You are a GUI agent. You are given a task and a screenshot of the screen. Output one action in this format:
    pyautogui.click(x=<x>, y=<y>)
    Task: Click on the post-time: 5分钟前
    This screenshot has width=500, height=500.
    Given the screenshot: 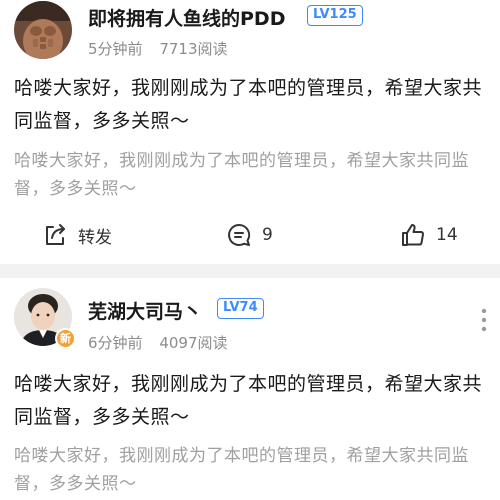 What is the action you would take?
    pyautogui.click(x=115, y=49)
    